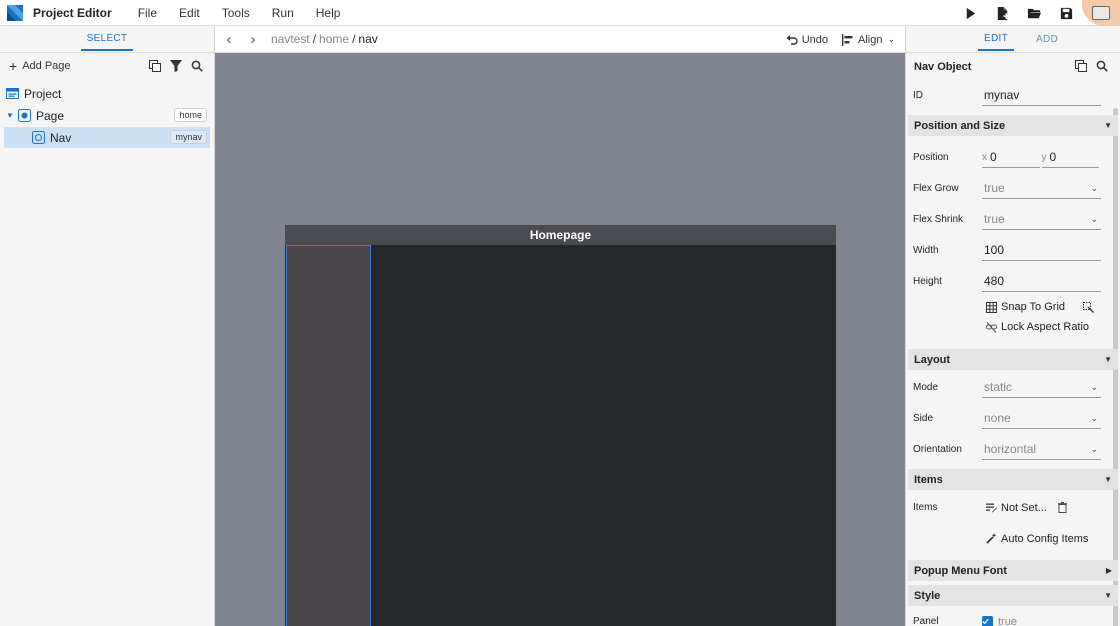 The height and width of the screenshot is (626, 1120). What do you see at coordinates (229, 39) in the screenshot?
I see `back-button: ‹` at bounding box center [229, 39].